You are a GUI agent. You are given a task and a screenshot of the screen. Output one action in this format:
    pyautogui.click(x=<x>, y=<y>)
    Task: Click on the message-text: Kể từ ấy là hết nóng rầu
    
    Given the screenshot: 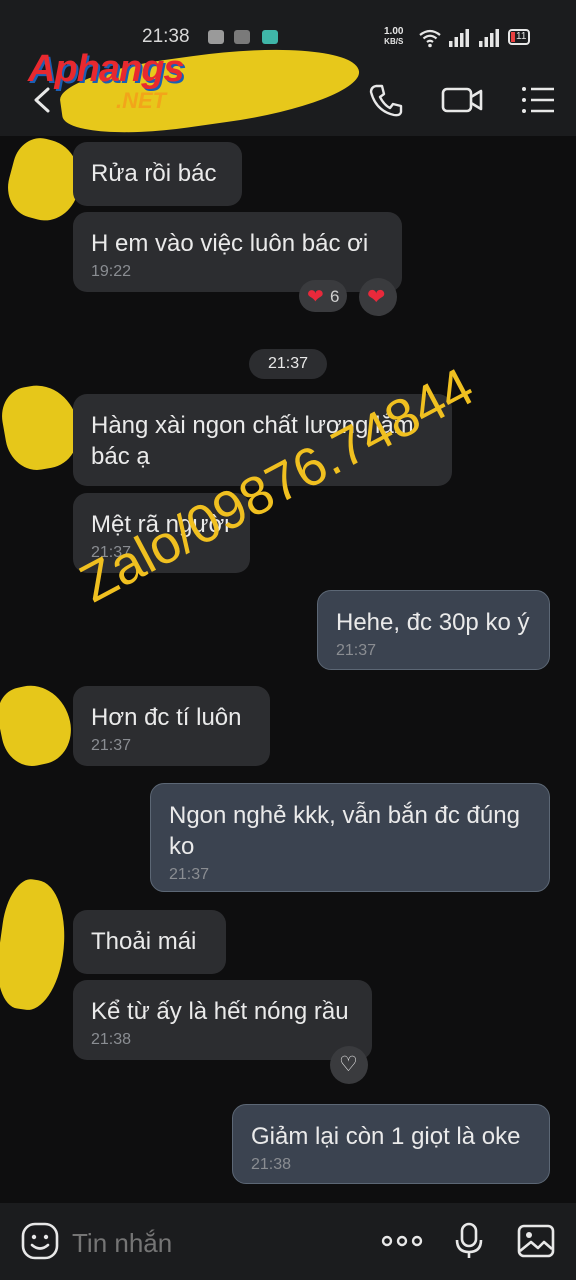 What is the action you would take?
    pyautogui.click(x=220, y=1011)
    